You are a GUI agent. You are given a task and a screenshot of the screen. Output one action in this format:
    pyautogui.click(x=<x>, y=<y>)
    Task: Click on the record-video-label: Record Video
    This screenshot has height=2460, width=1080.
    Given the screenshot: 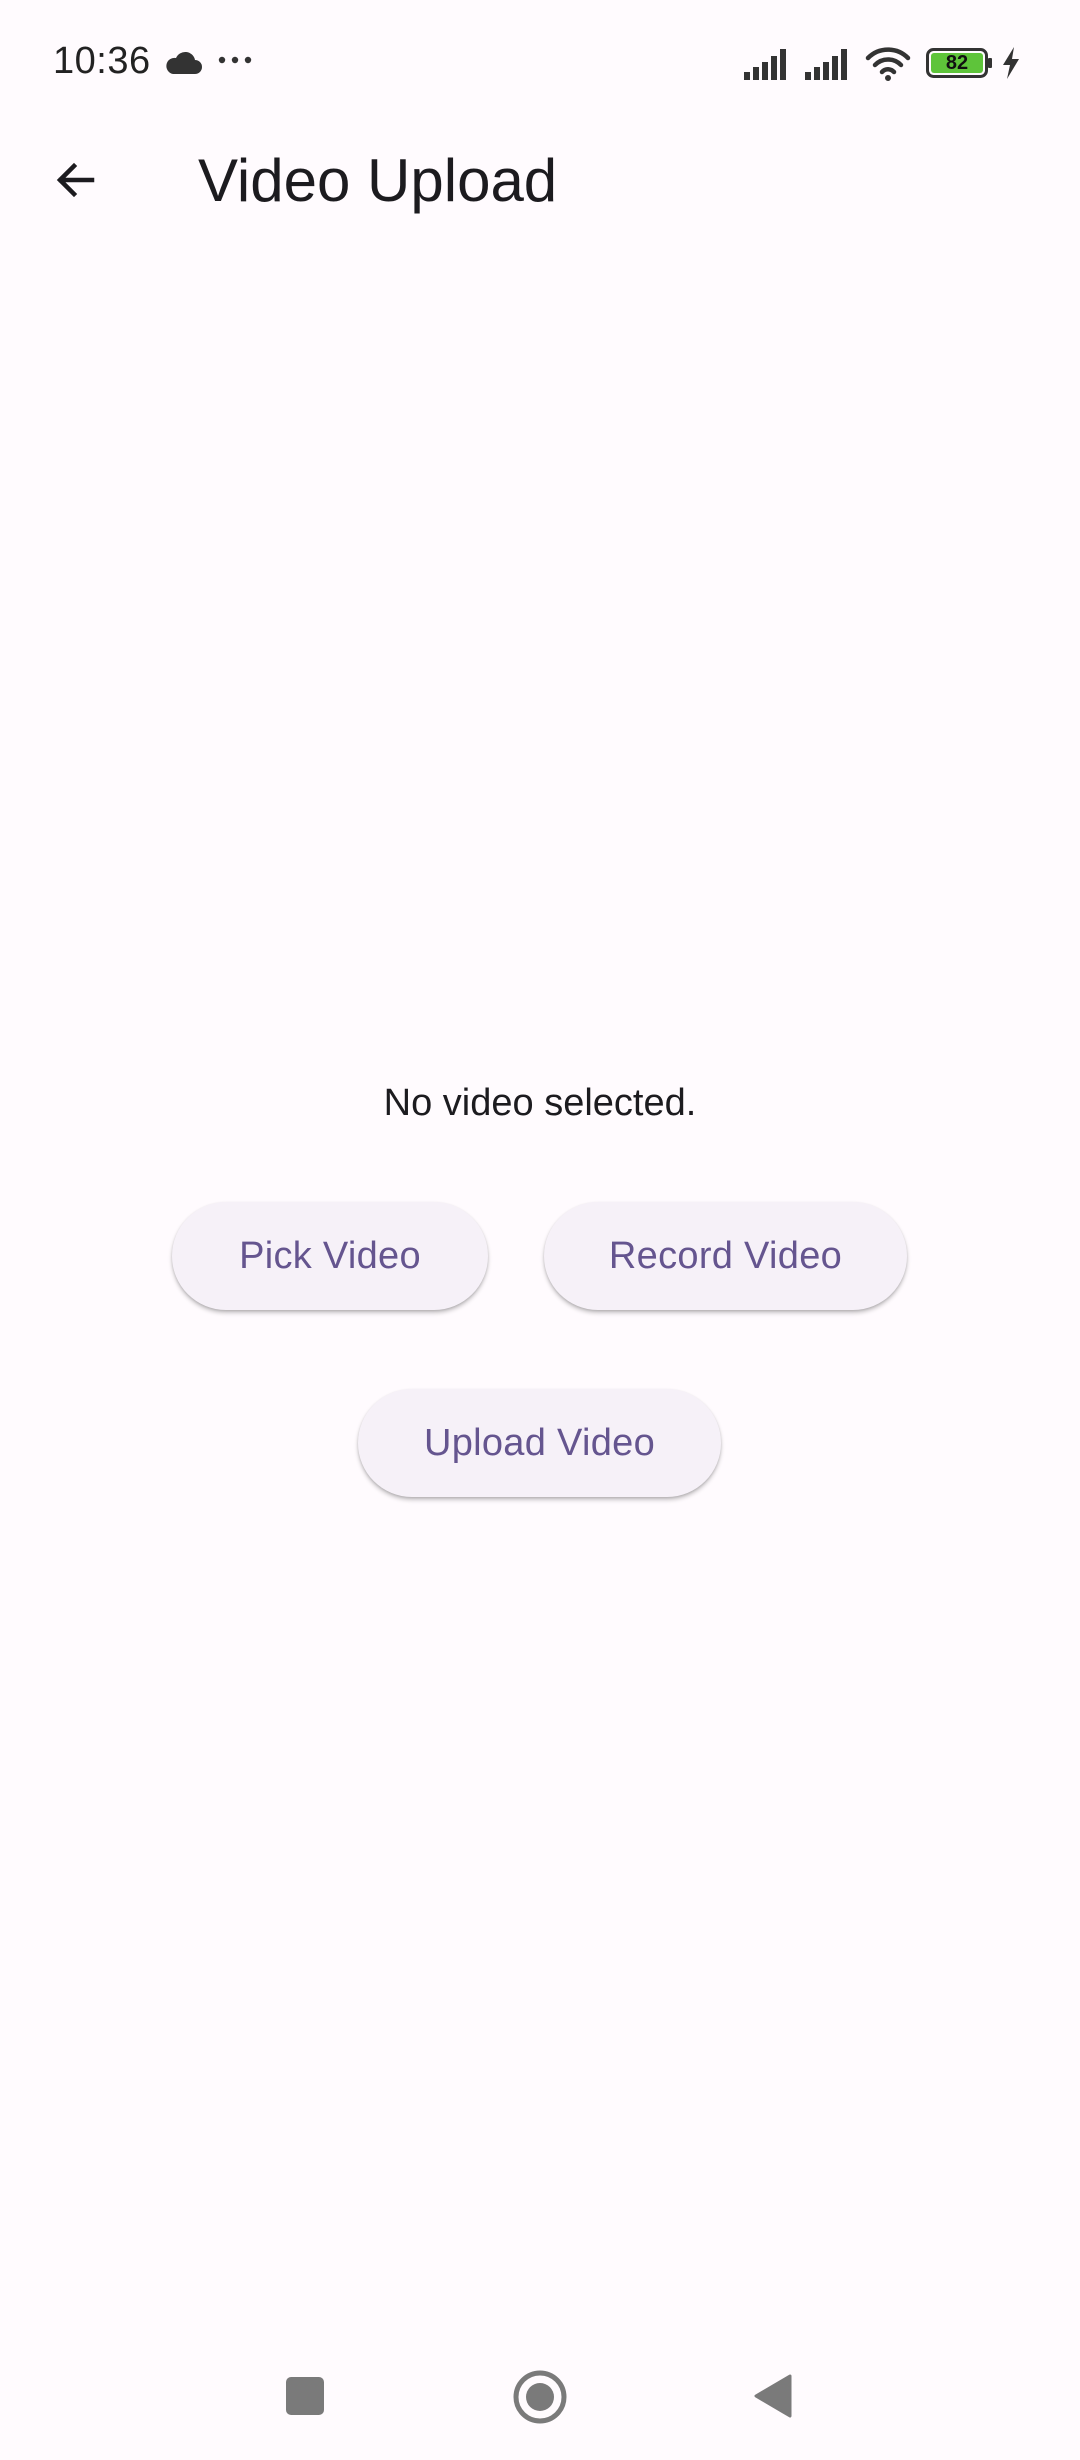 What is the action you would take?
    pyautogui.click(x=725, y=1255)
    